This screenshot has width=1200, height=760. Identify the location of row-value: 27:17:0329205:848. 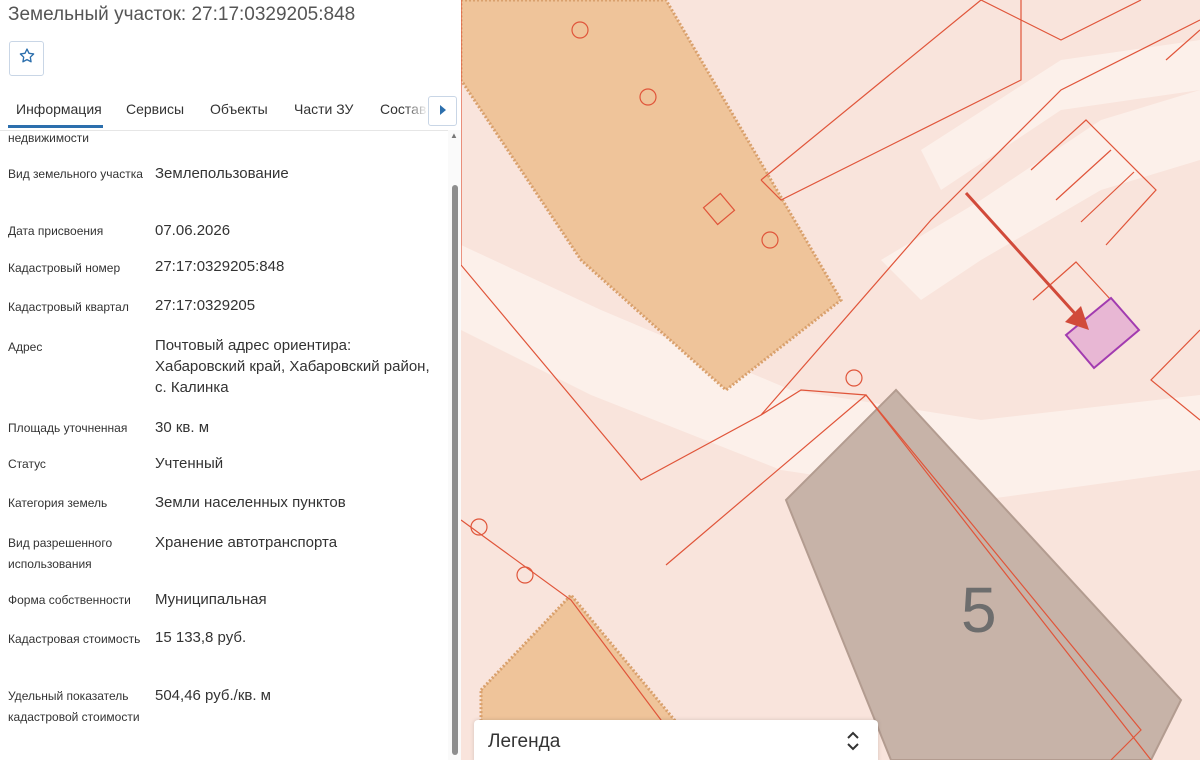
(220, 266).